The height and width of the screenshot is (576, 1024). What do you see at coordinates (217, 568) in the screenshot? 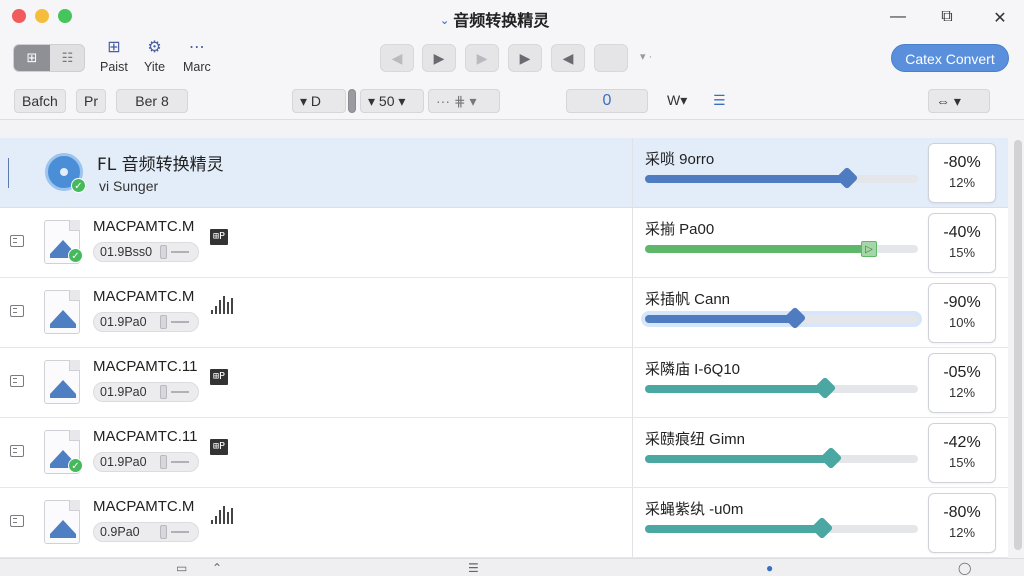
I see `info-icon: ⌃` at bounding box center [217, 568].